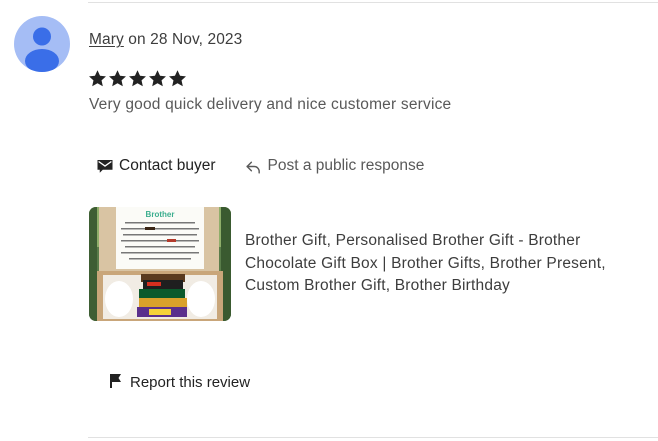 The width and height of the screenshot is (658, 441). What do you see at coordinates (185, 39) in the screenshot?
I see `review-date: on 28 Nov, 2023` at bounding box center [185, 39].